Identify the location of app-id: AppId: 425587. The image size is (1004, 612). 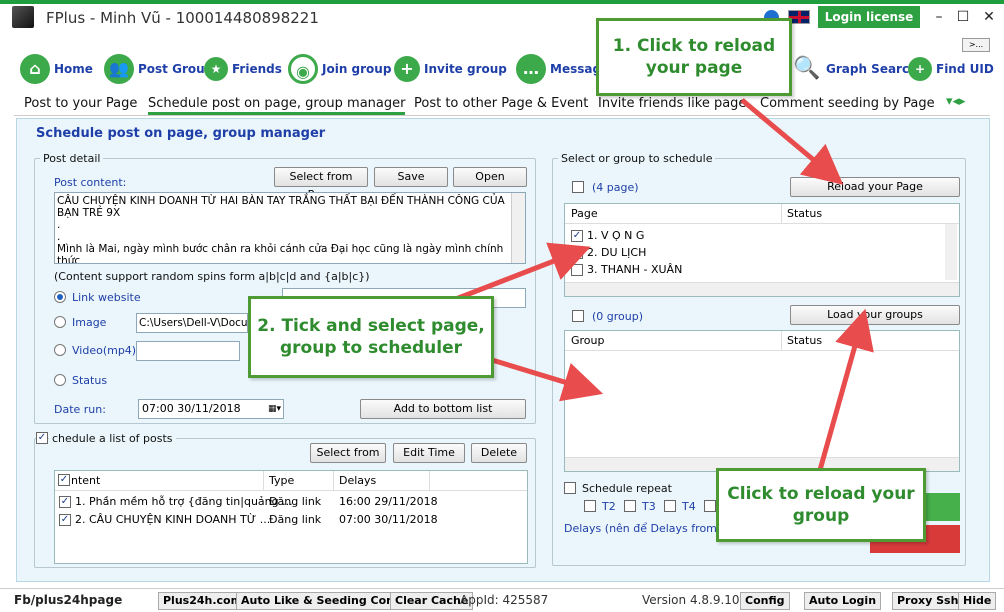
(504, 600).